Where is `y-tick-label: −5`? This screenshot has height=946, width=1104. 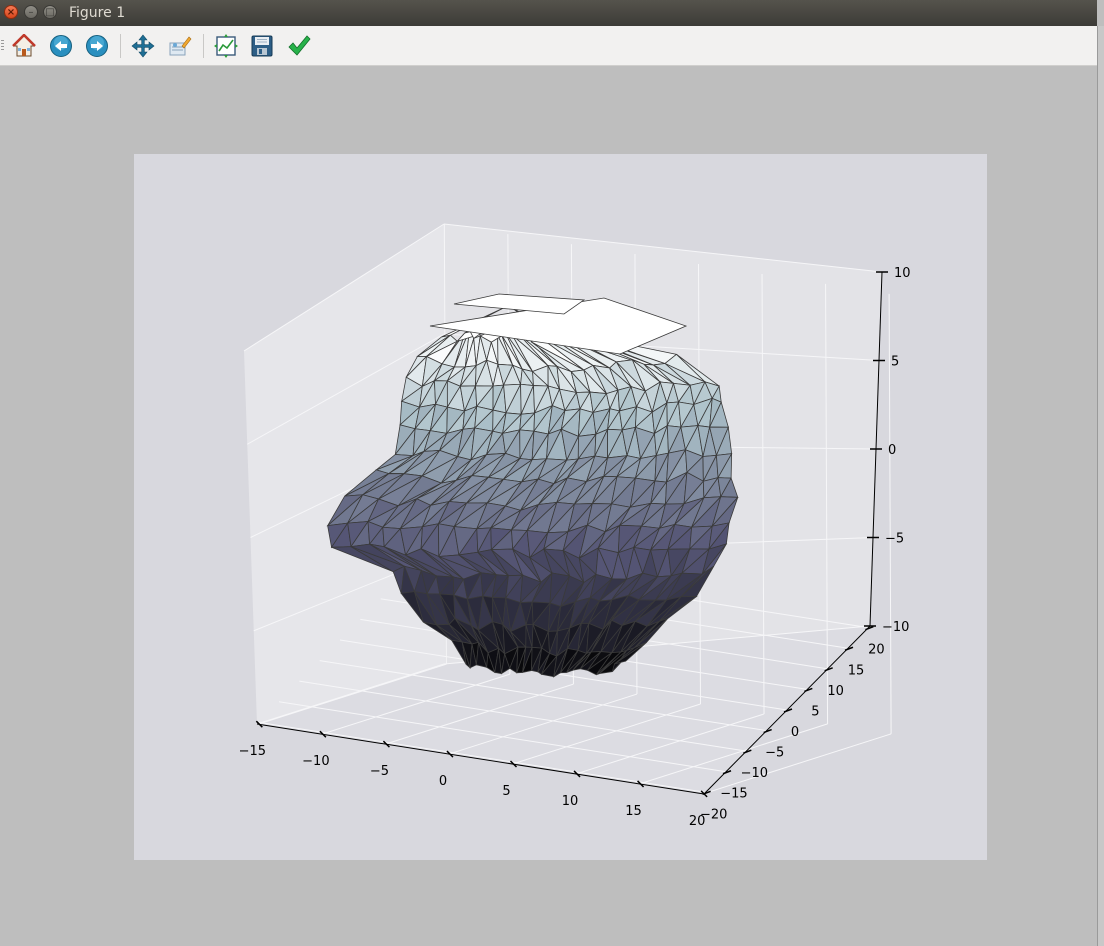
y-tick-label: −5 is located at coordinates (774, 753).